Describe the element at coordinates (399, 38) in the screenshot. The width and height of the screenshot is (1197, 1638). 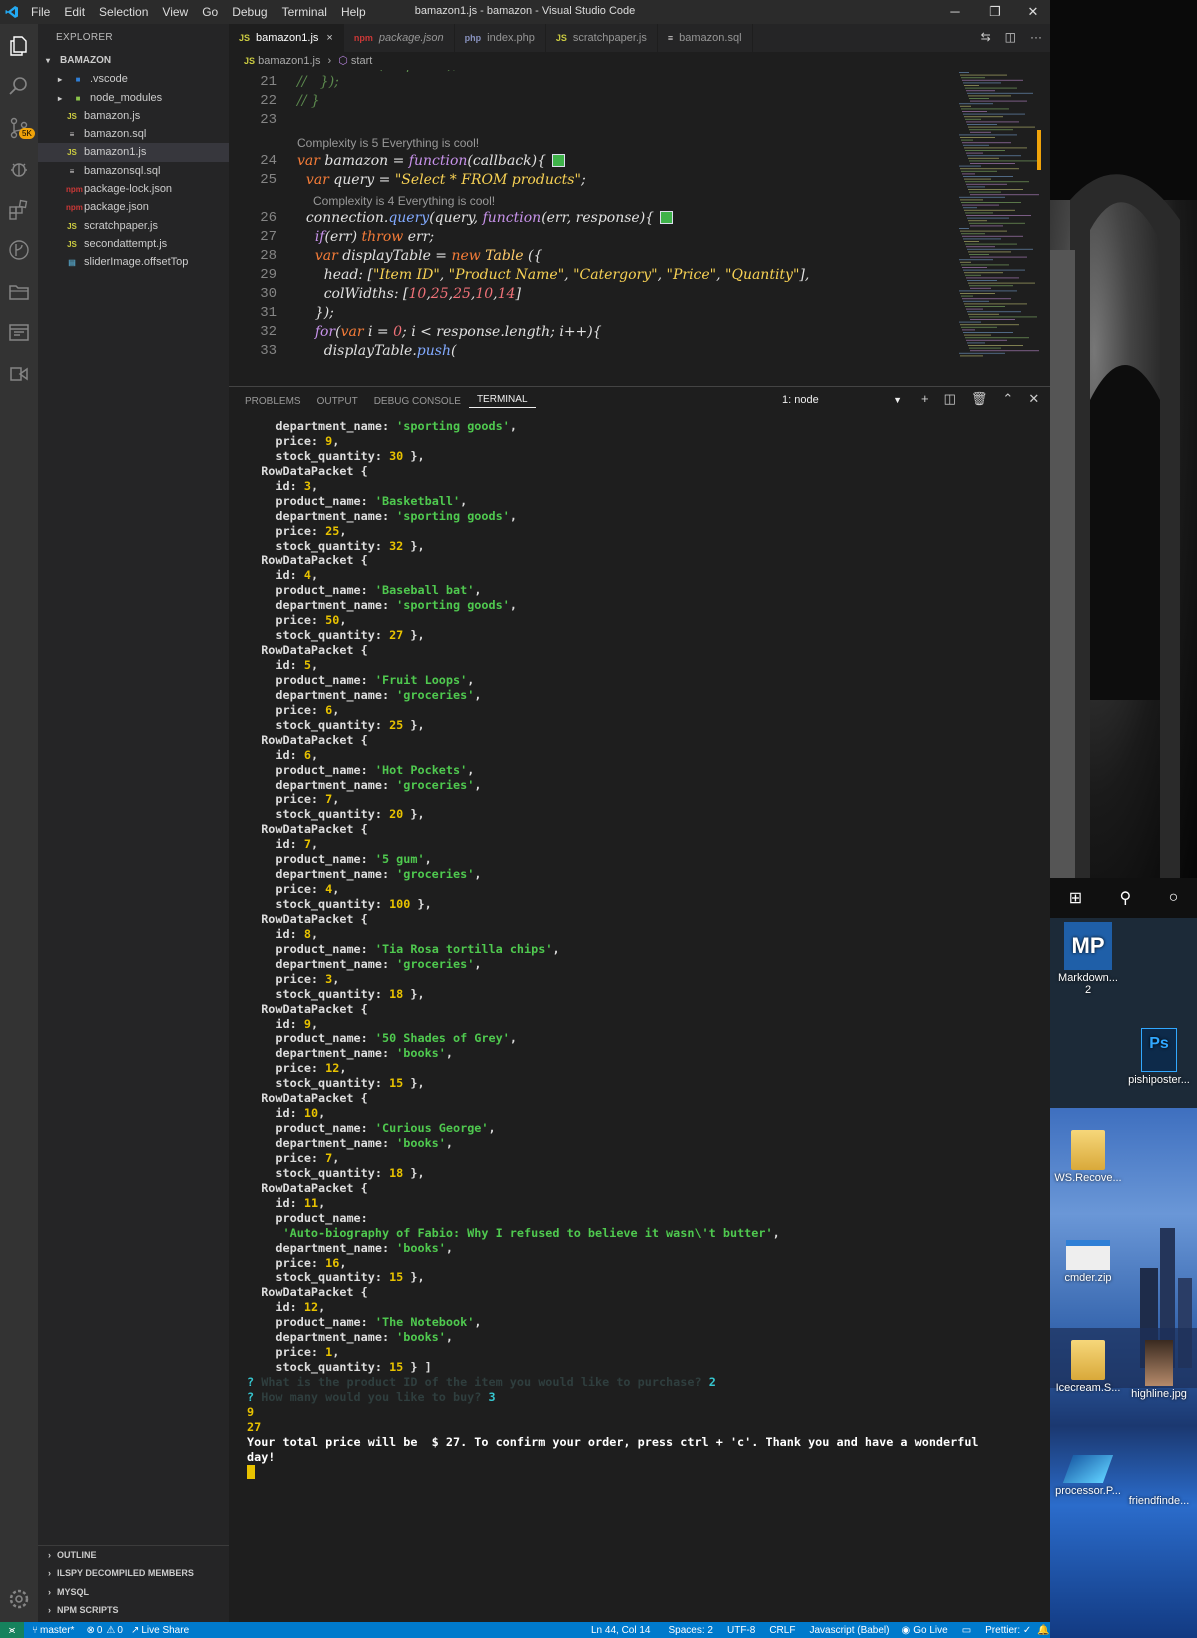
I see `tab-package-json: npm package.json` at that location.